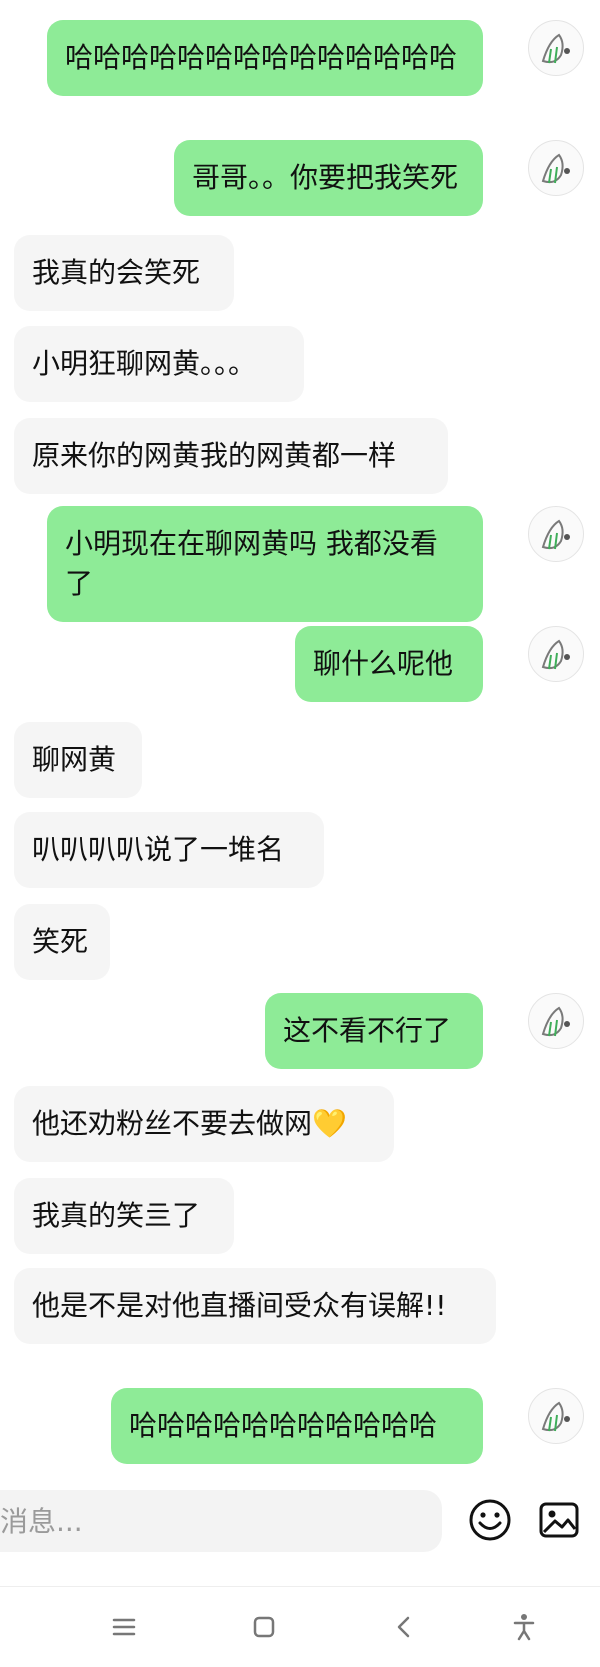 The width and height of the screenshot is (600, 1667). I want to click on message-text: 小明狂聊网黄。。。, so click(144, 363).